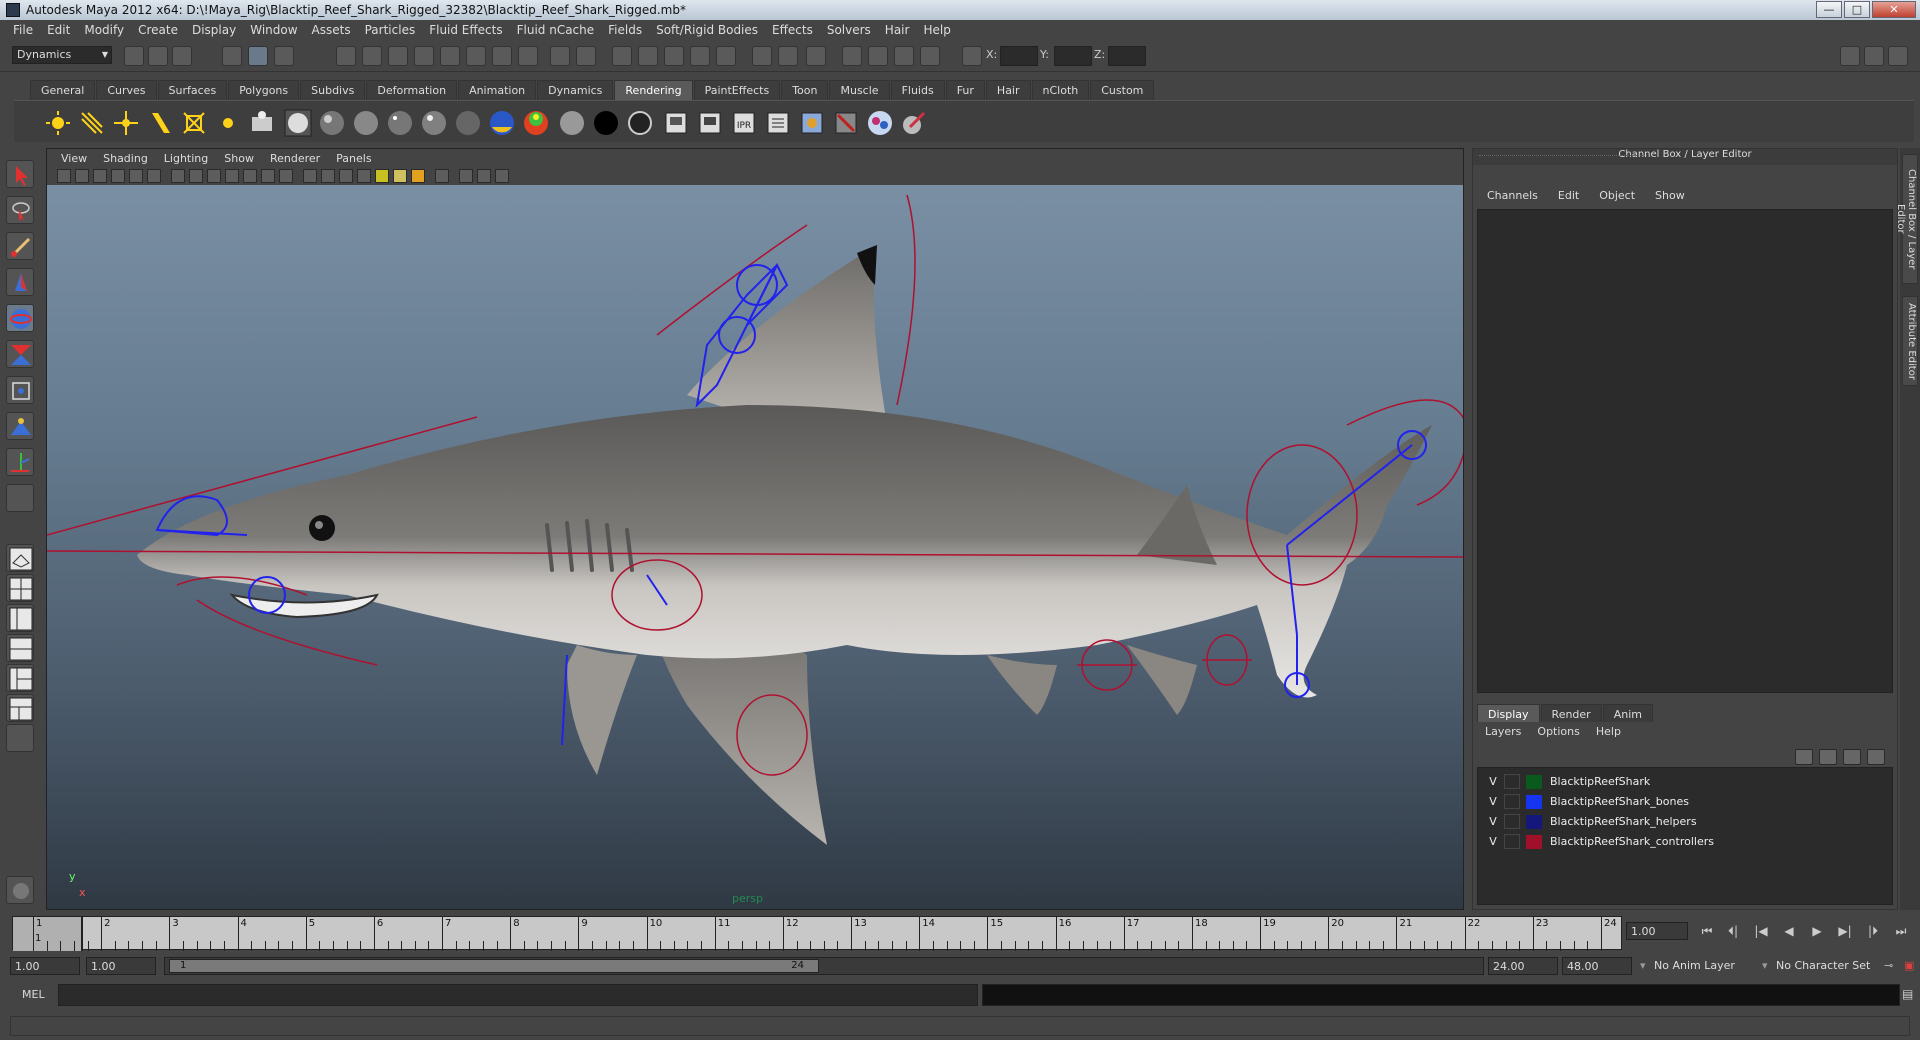 The width and height of the screenshot is (1920, 1040). What do you see at coordinates (606, 123) in the screenshot?
I see `black-sphere-icon` at bounding box center [606, 123].